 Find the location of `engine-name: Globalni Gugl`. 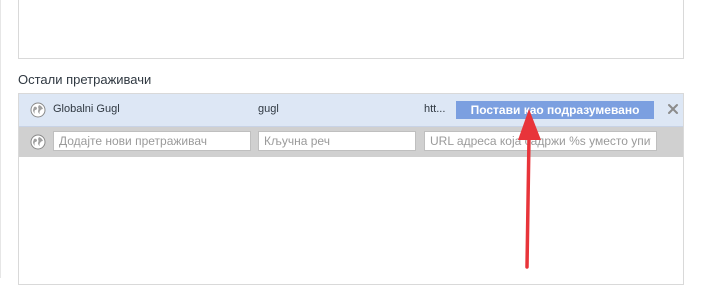

engine-name: Globalni Gugl is located at coordinates (86, 109).